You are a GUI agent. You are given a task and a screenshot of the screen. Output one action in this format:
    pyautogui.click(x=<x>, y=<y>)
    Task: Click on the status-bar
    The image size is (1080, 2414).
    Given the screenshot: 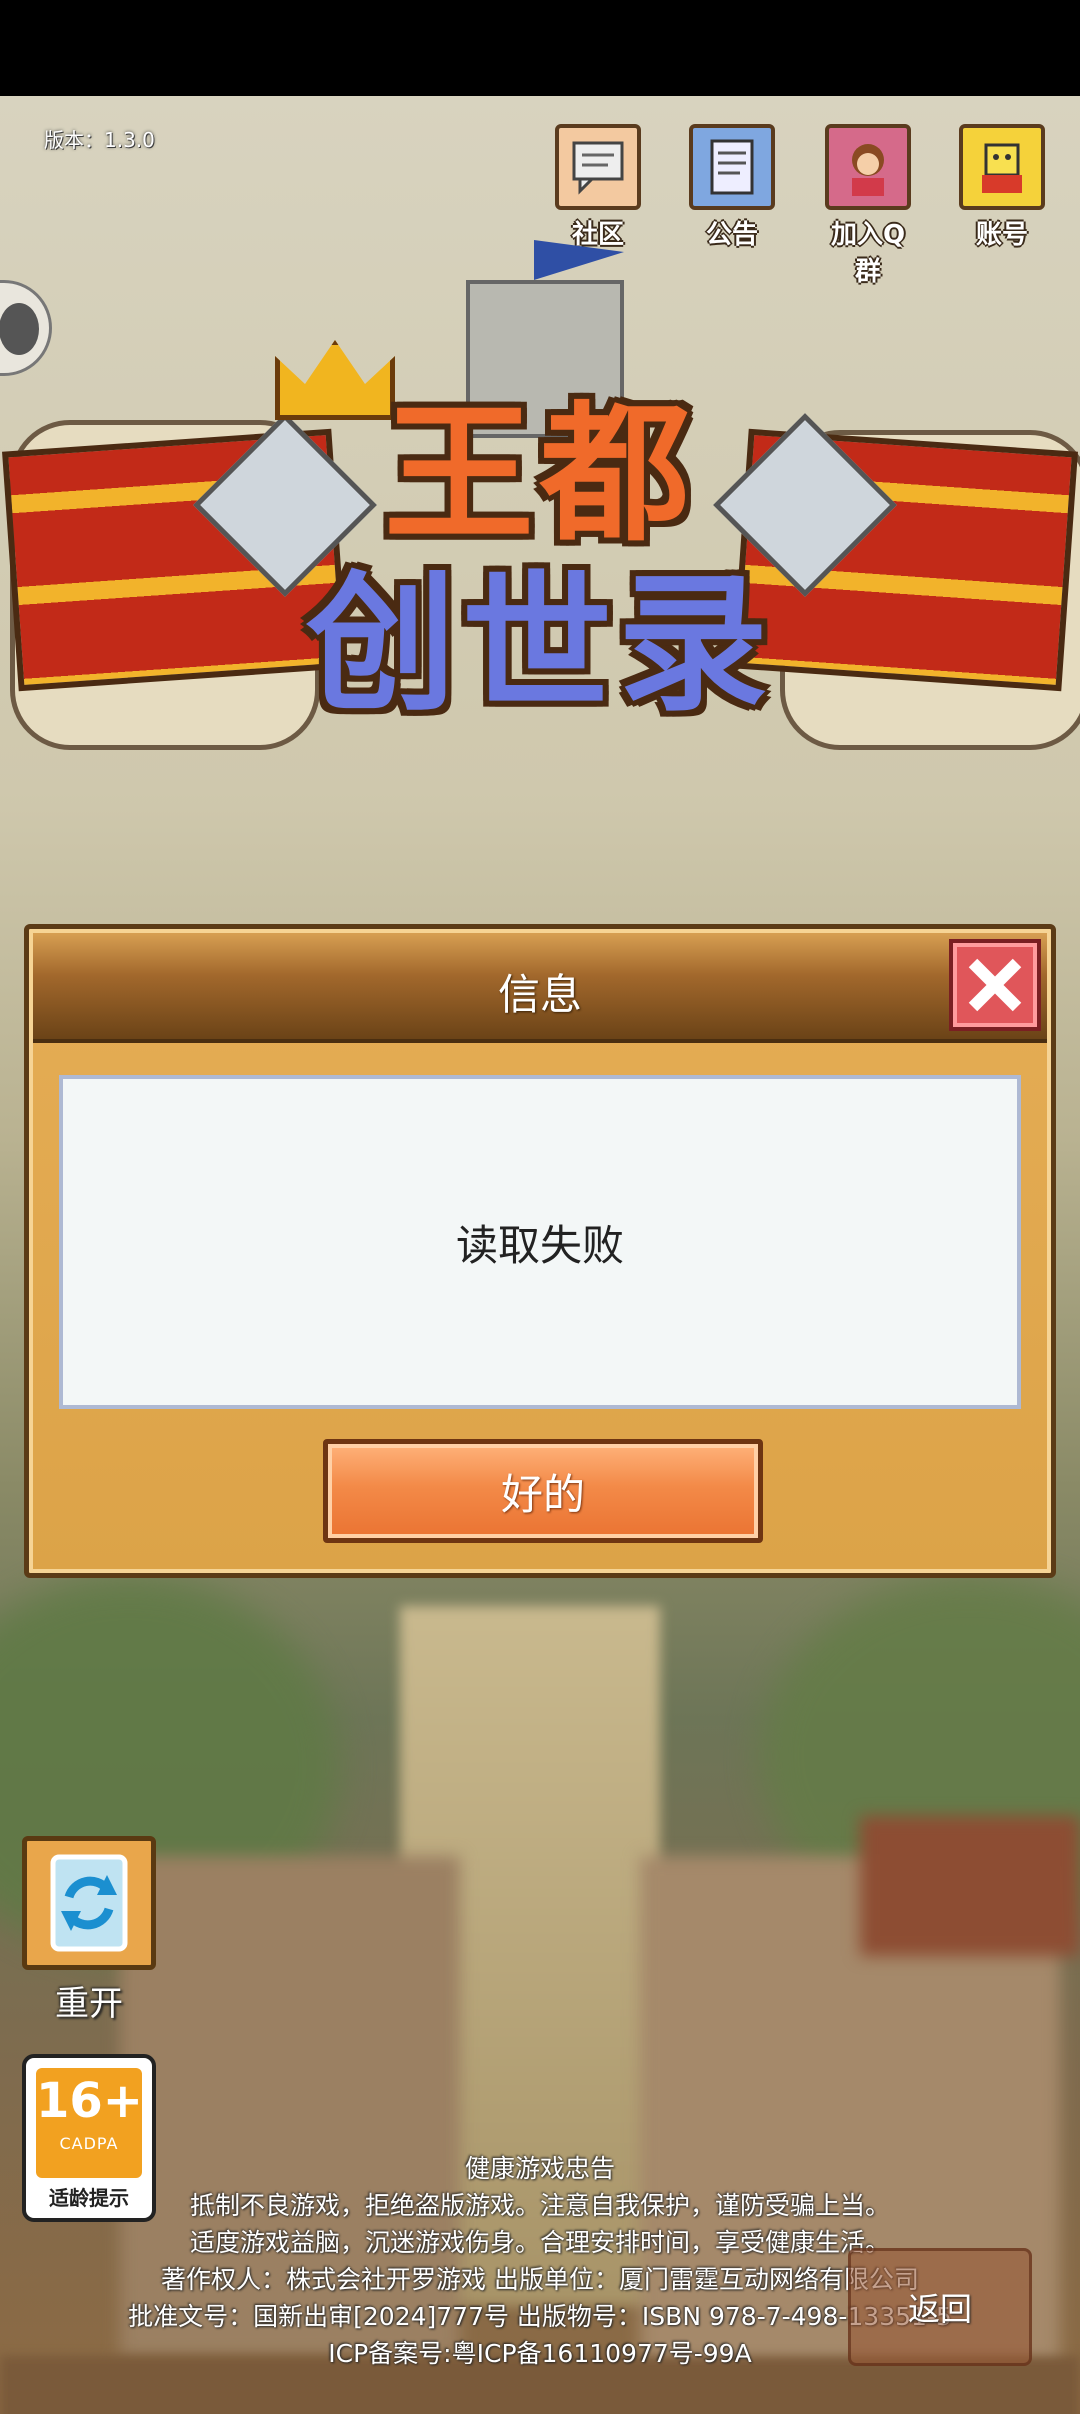 What is the action you would take?
    pyautogui.click(x=540, y=48)
    